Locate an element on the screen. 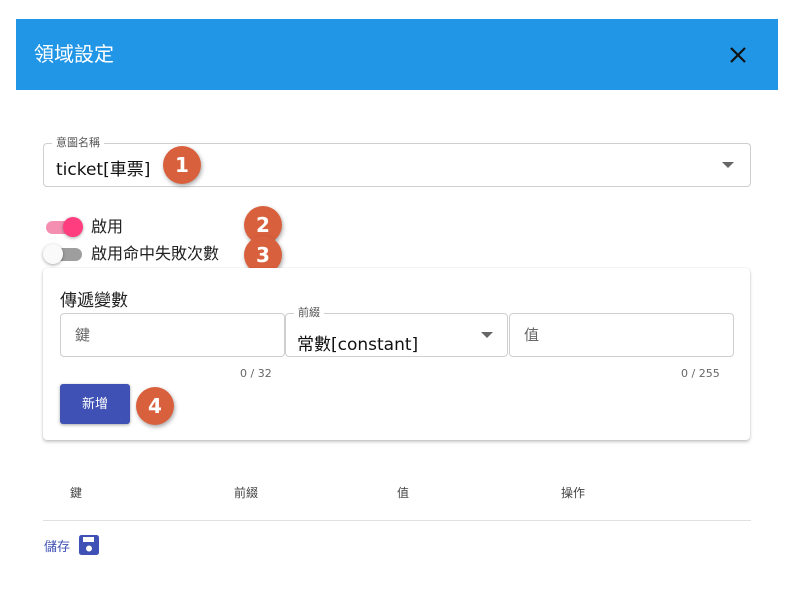  close-icon is located at coordinates (738, 55).